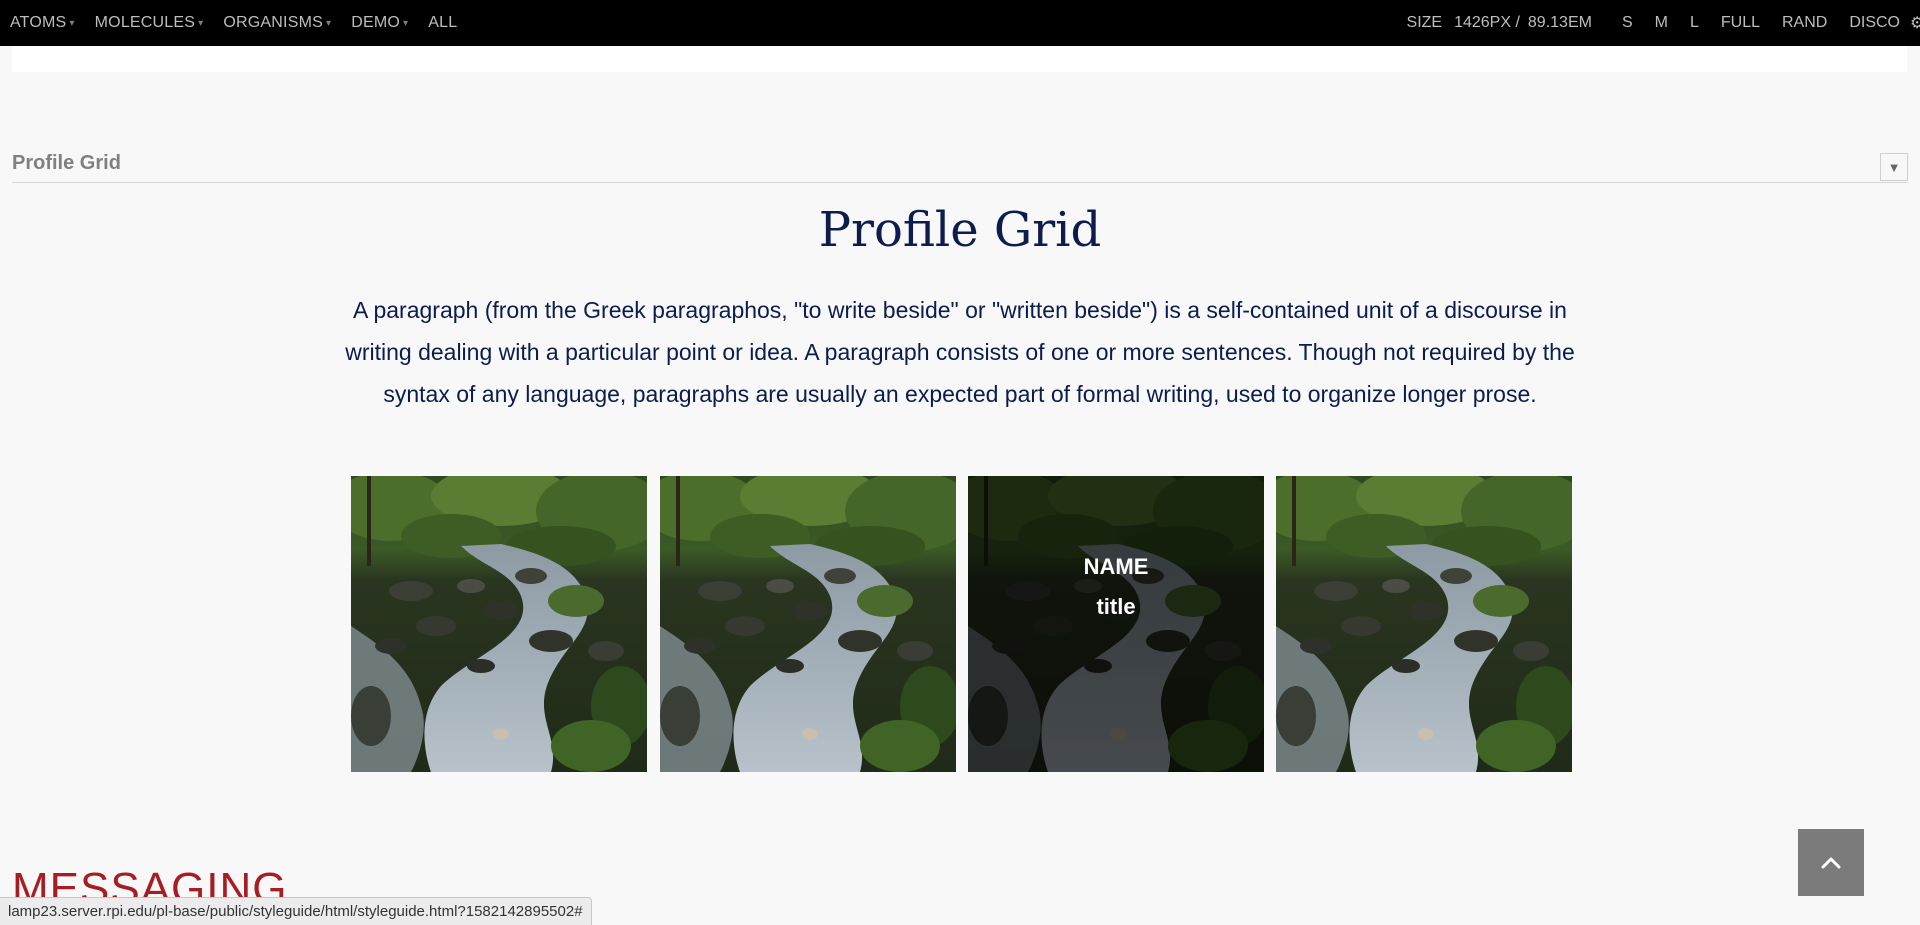  I want to click on pattern-info-toggle-button: ▼, so click(1894, 167).